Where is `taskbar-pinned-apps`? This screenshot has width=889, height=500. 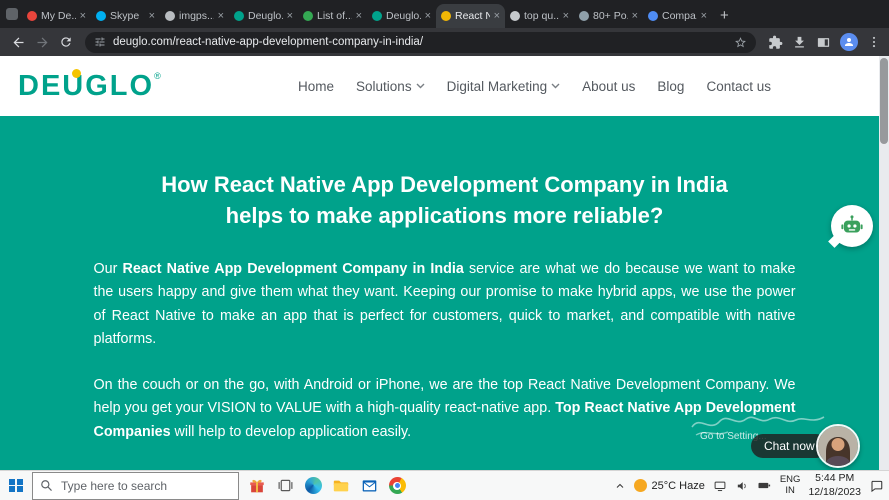 taskbar-pinned-apps is located at coordinates (327, 486).